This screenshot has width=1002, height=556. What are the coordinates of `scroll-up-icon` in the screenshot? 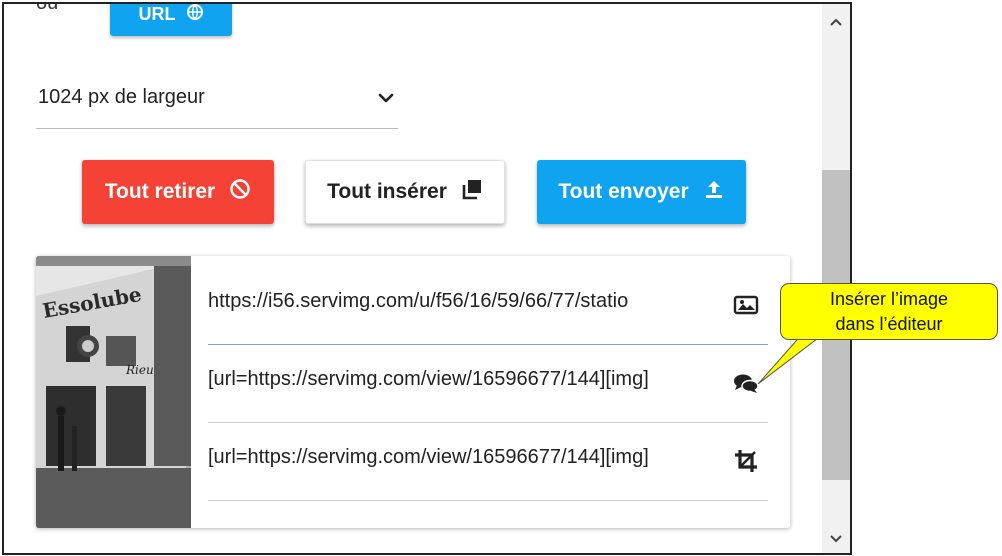 It's located at (836, 22).